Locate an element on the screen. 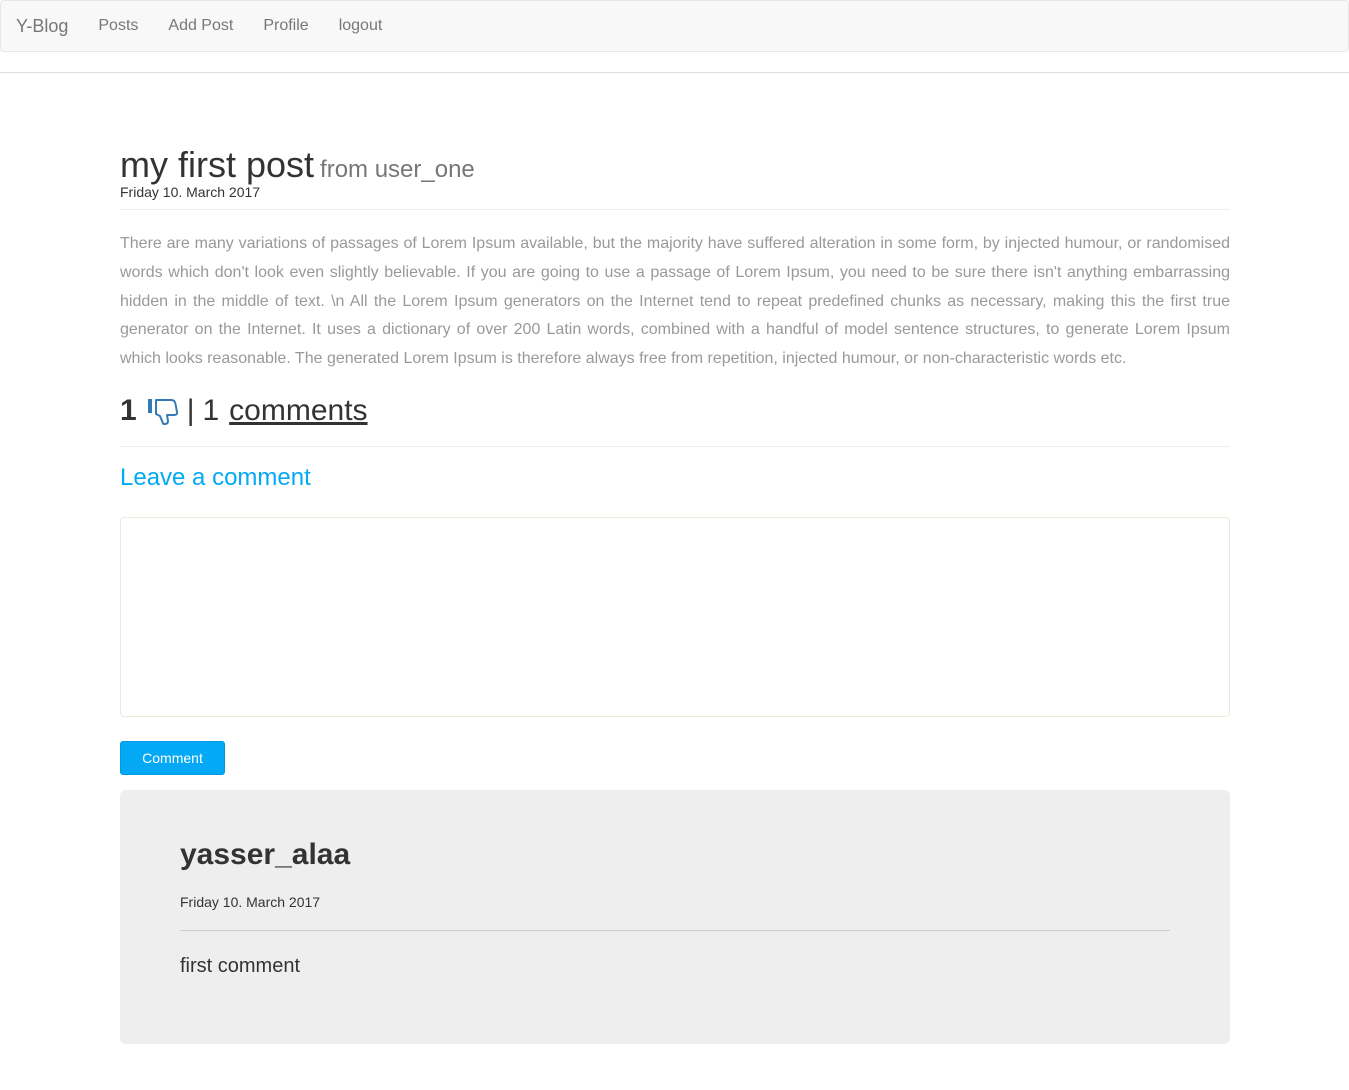 This screenshot has height=1090, width=1349. leave-comment-heading: Leave a comment is located at coordinates (215, 477).